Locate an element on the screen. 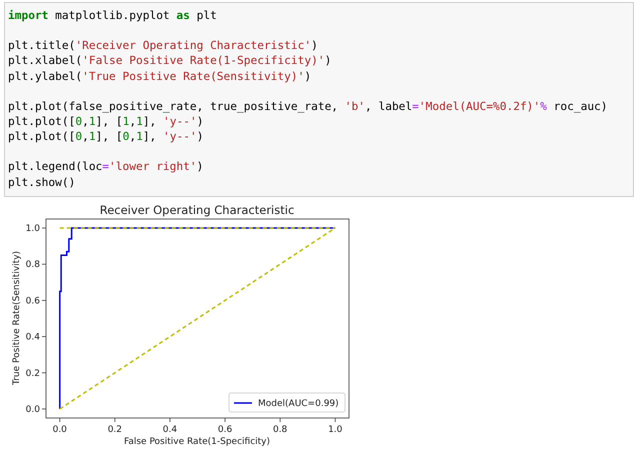  code-line: plt.xlabel('False Positive Rate(1-Specificity)') is located at coordinates (170, 61).